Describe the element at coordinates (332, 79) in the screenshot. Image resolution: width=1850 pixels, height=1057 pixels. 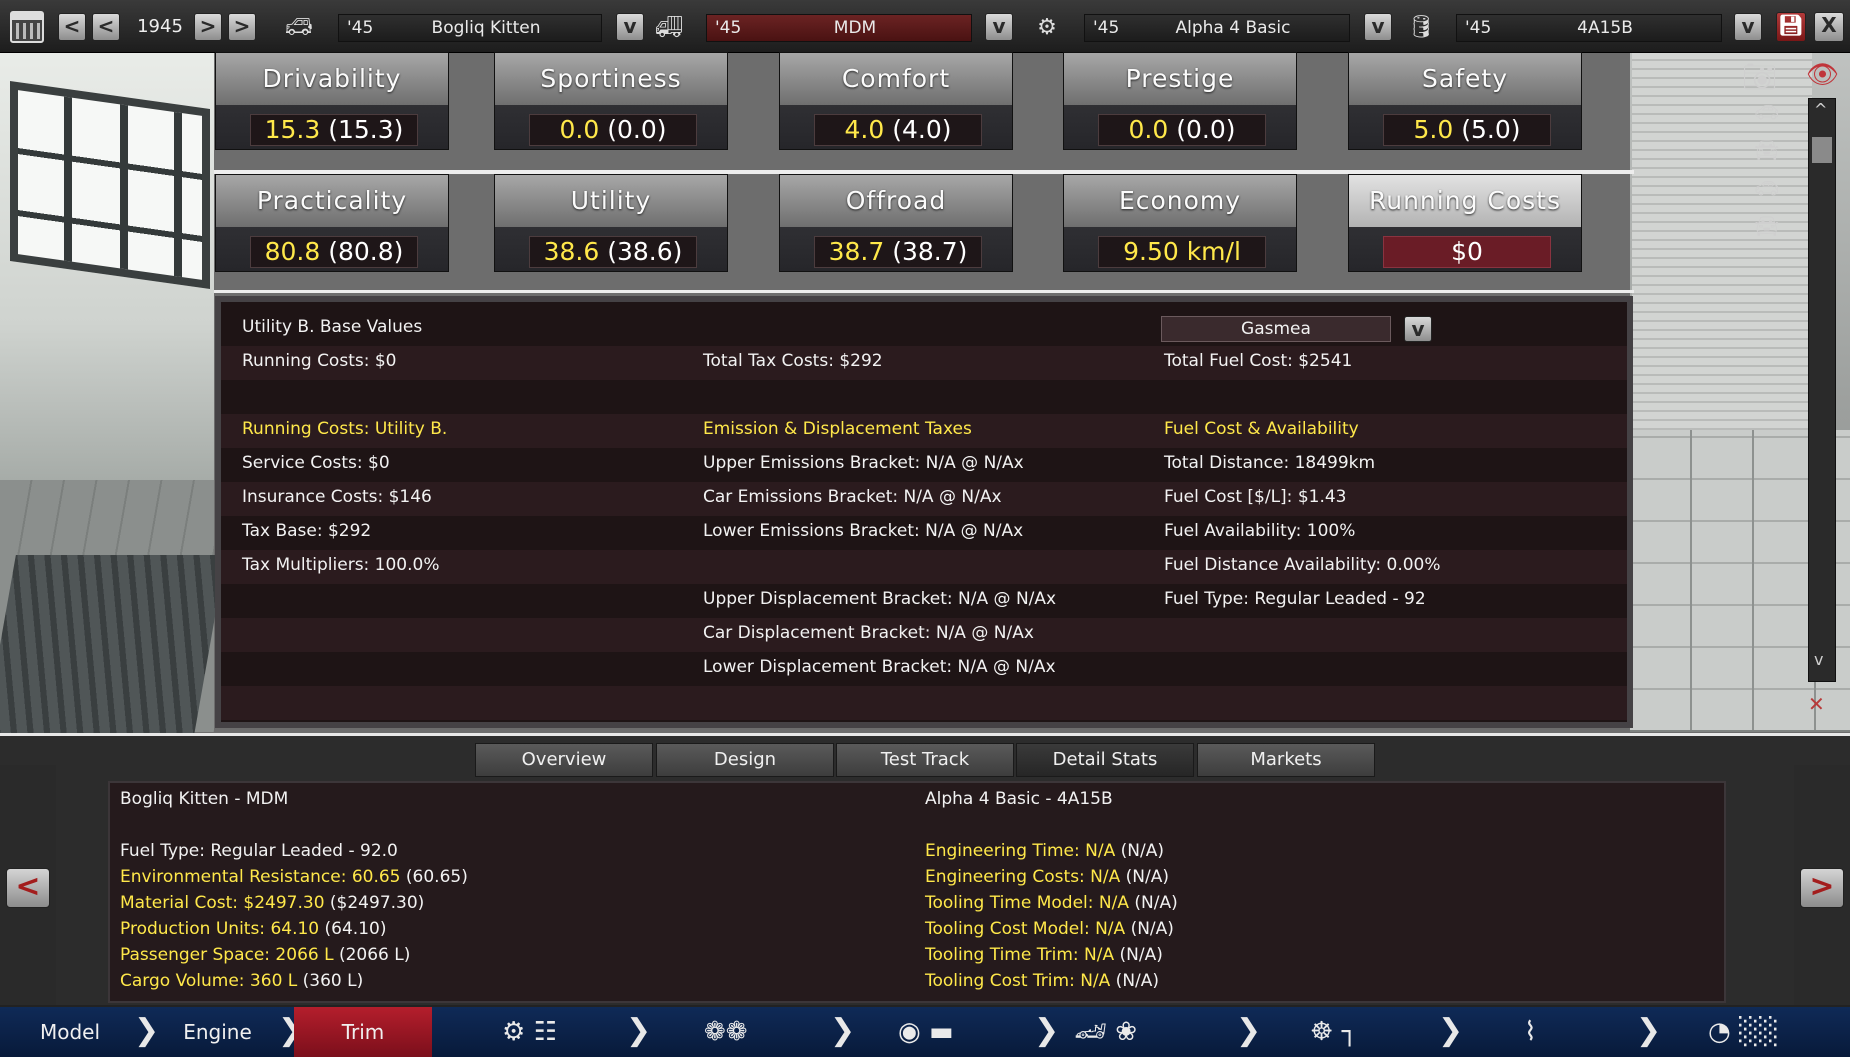
I see `stat-label: Drivability` at that location.